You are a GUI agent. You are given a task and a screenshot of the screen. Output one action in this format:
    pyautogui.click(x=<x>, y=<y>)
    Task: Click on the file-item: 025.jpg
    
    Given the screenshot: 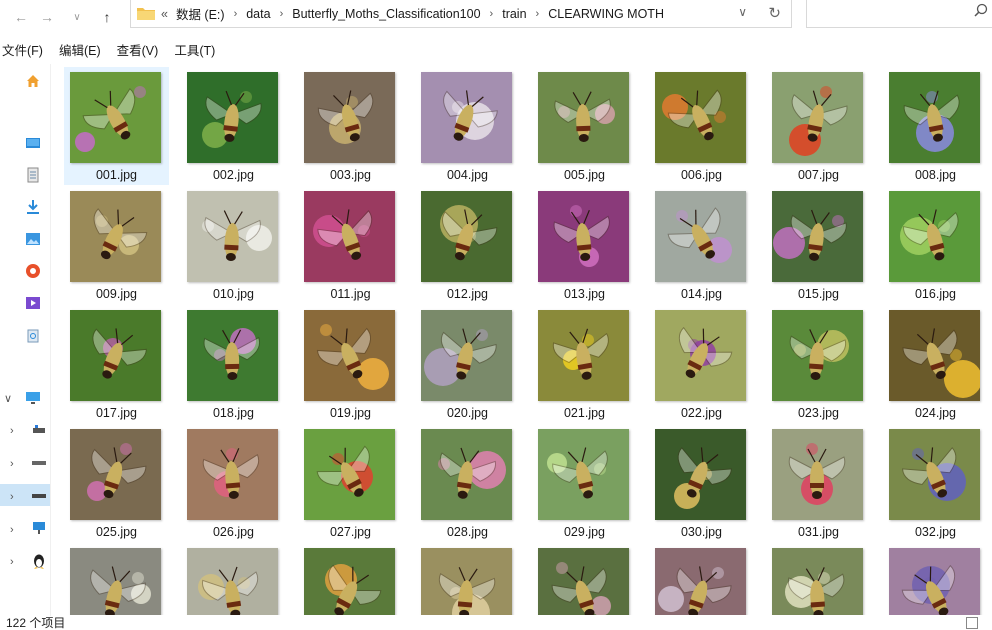 What is the action you would take?
    pyautogui.click(x=116, y=483)
    